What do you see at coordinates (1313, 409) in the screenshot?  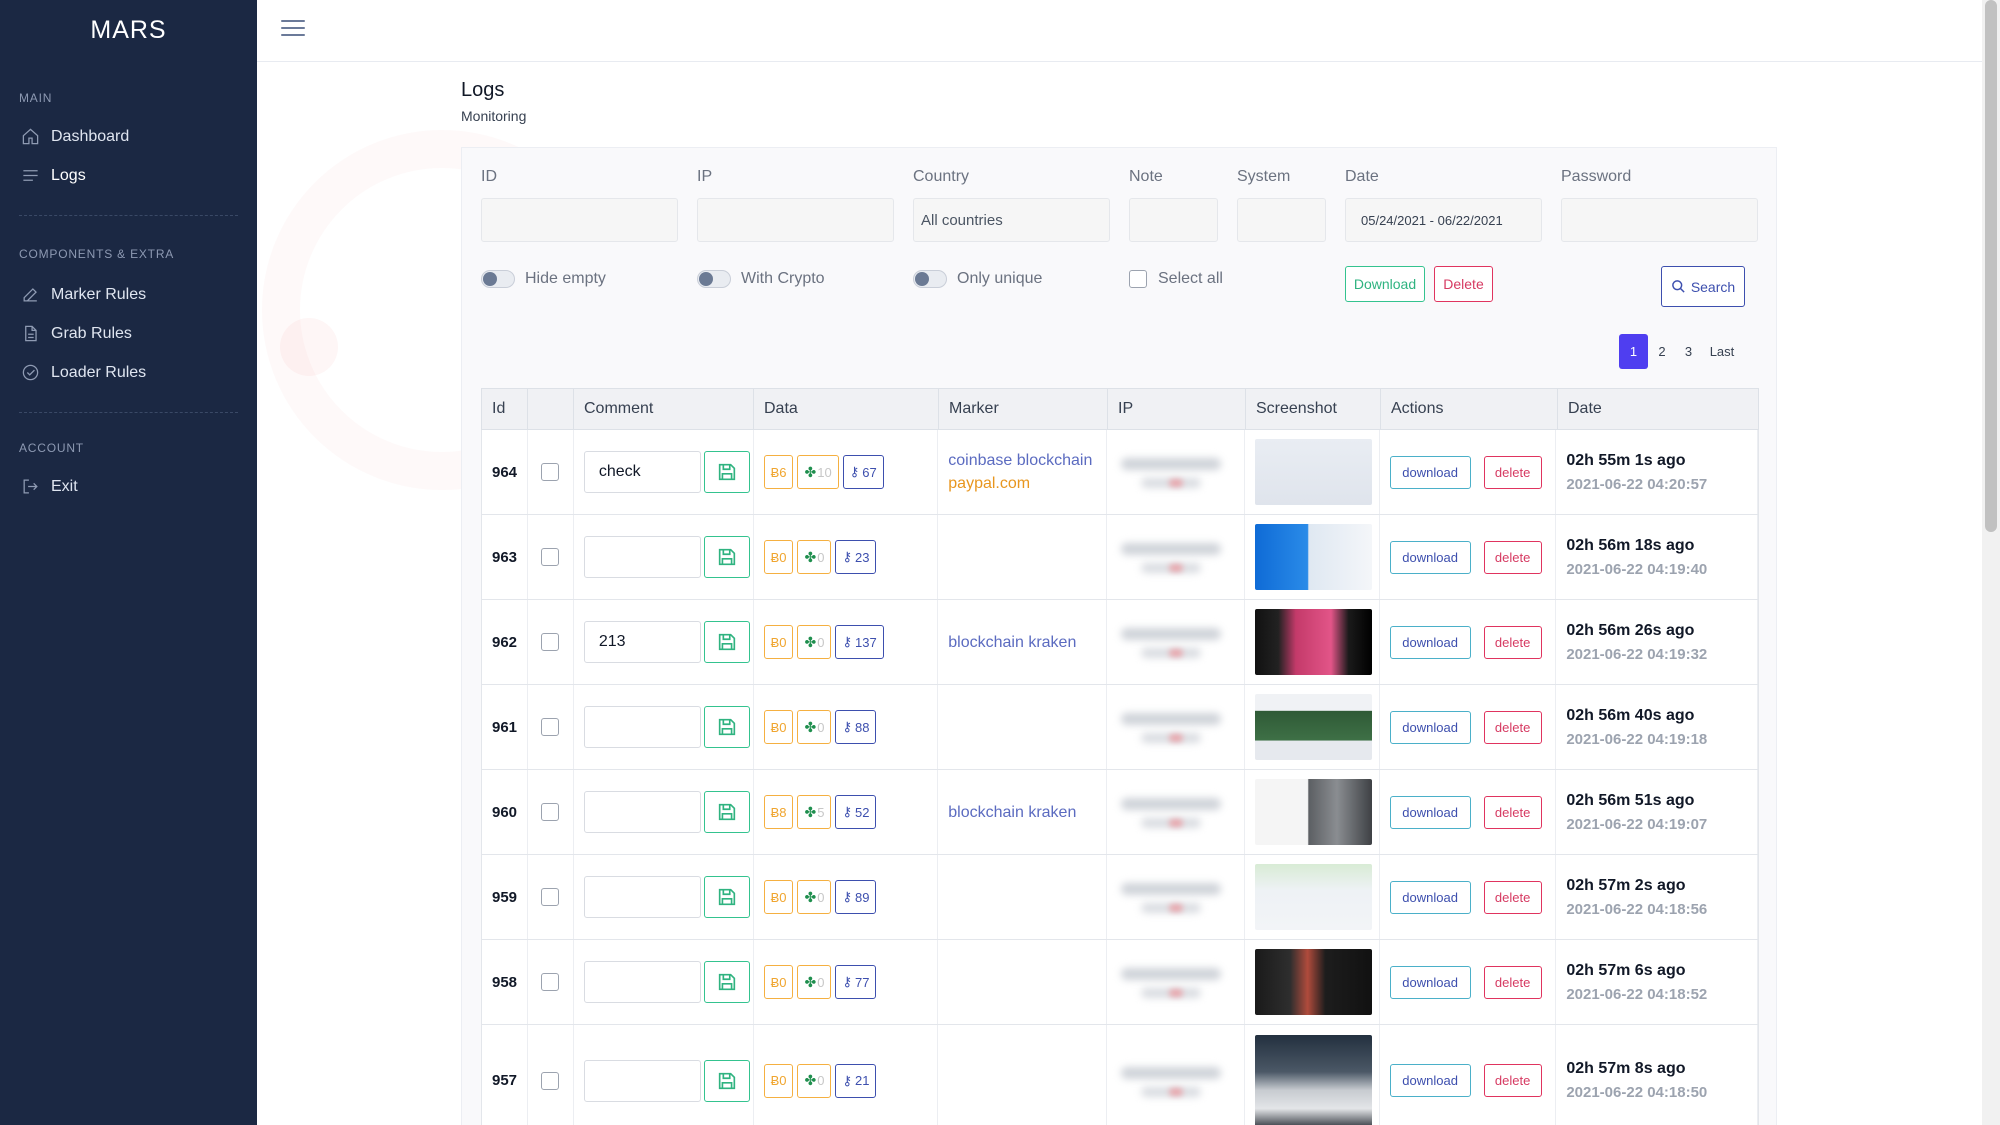 I see `col-screenshot: Screenshot` at bounding box center [1313, 409].